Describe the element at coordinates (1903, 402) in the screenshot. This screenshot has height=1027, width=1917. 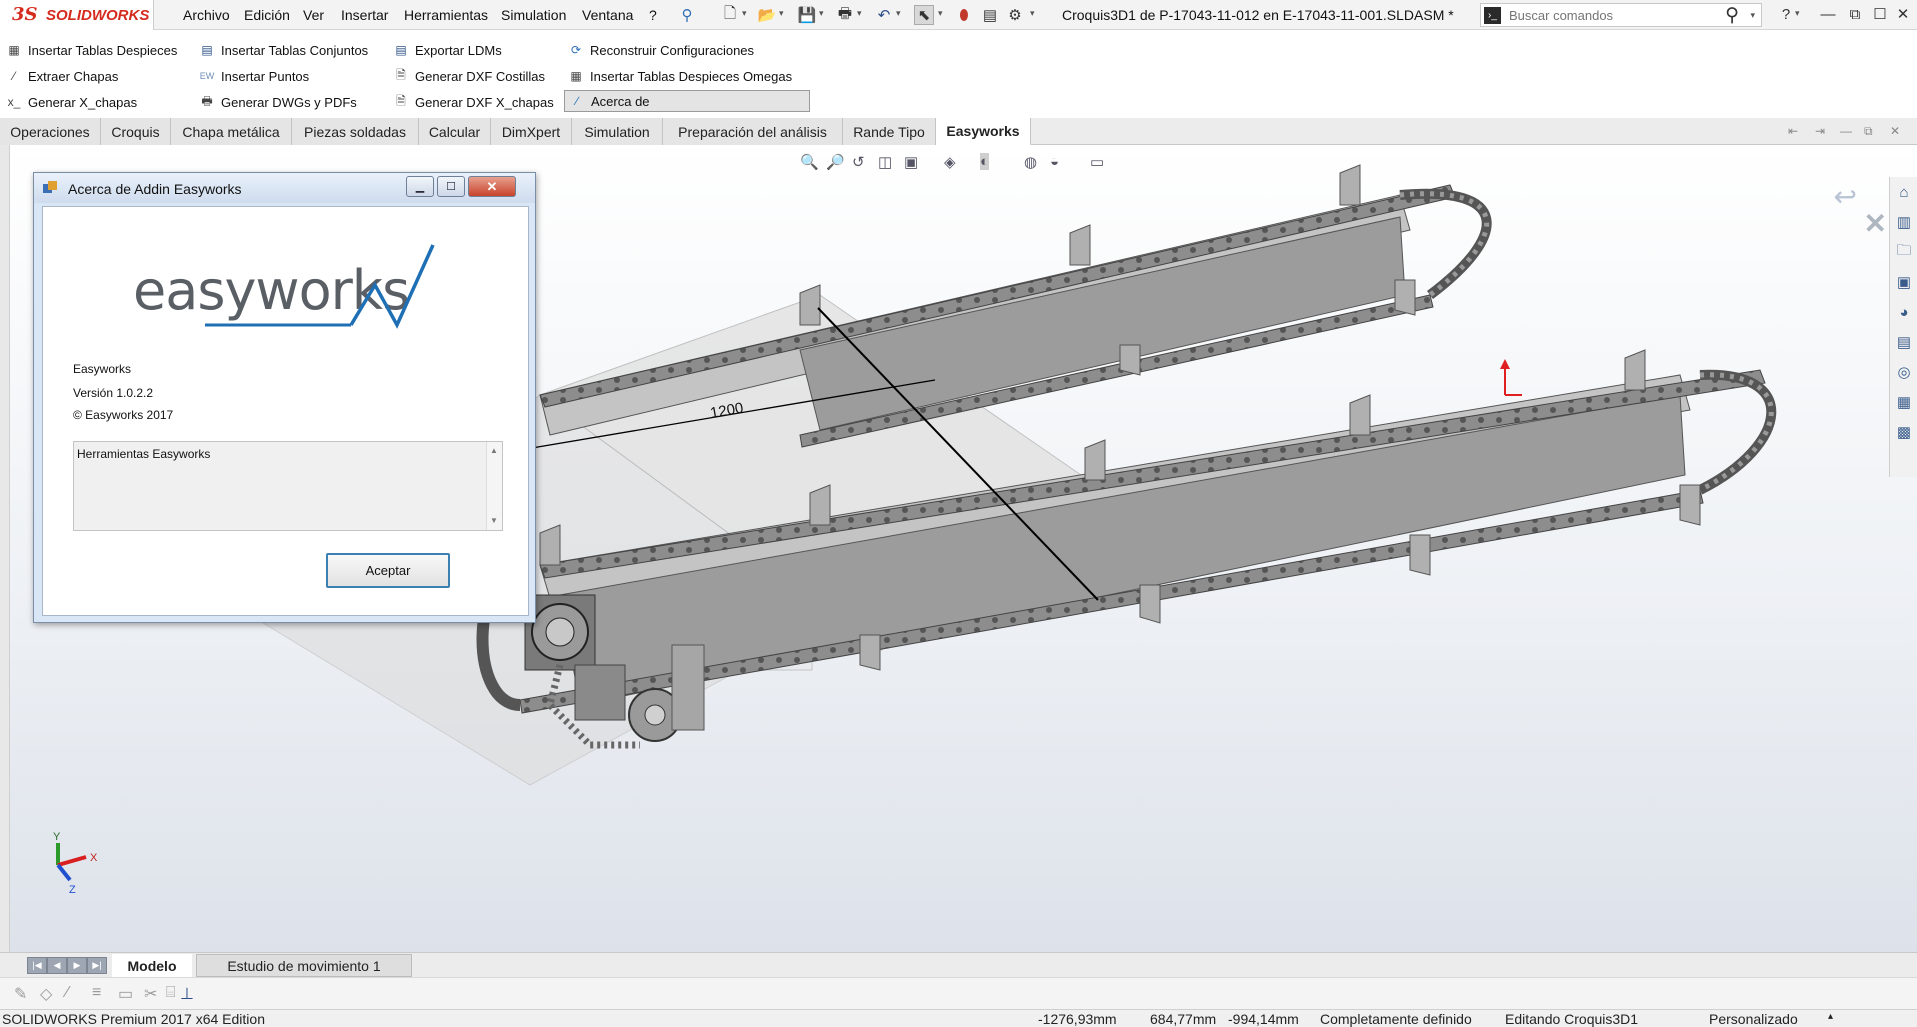
I see `addin-panel-icon: ▦` at that location.